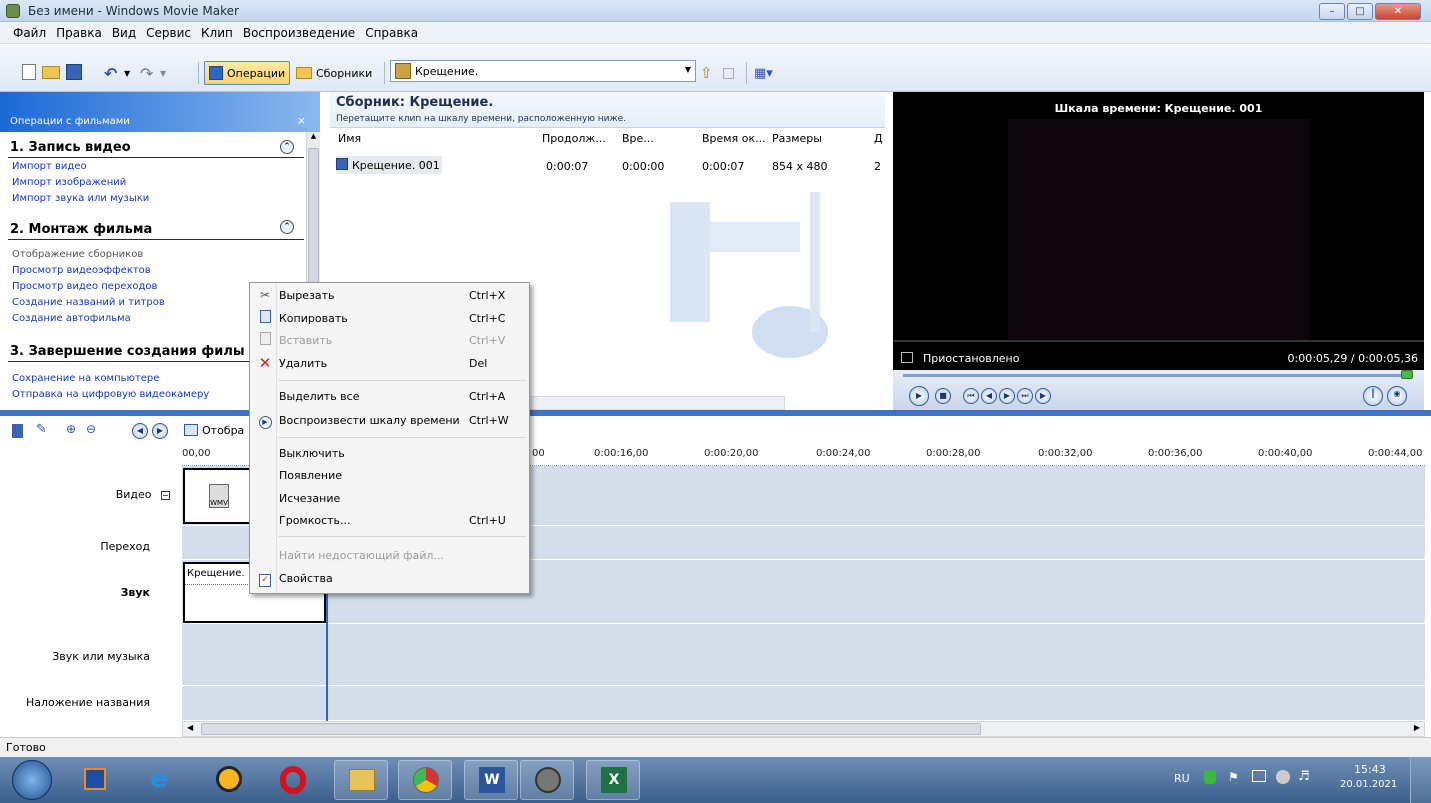 Image resolution: width=1431 pixels, height=803 pixels. Describe the element at coordinates (389, 520) in the screenshot. I see `menu-item-volume: Громкость... Ctrl+U` at that location.